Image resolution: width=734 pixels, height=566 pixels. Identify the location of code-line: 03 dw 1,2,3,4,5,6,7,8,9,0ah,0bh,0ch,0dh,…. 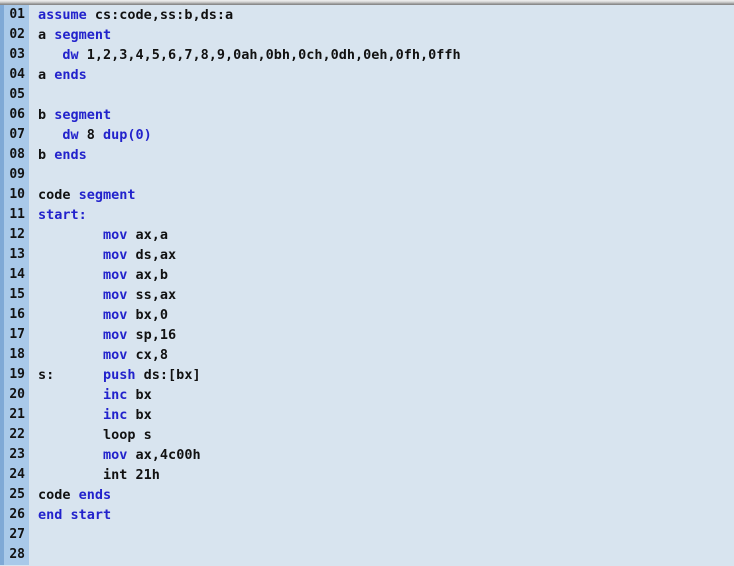
(367, 55).